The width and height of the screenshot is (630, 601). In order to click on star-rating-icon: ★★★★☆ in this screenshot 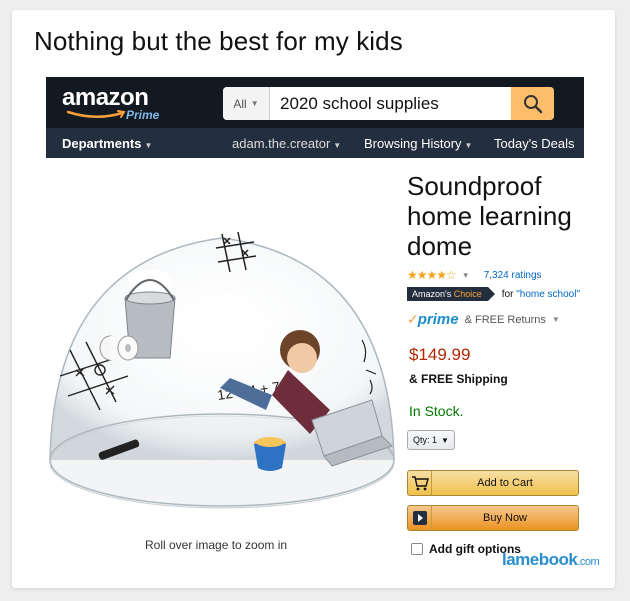, I will do `click(432, 275)`.